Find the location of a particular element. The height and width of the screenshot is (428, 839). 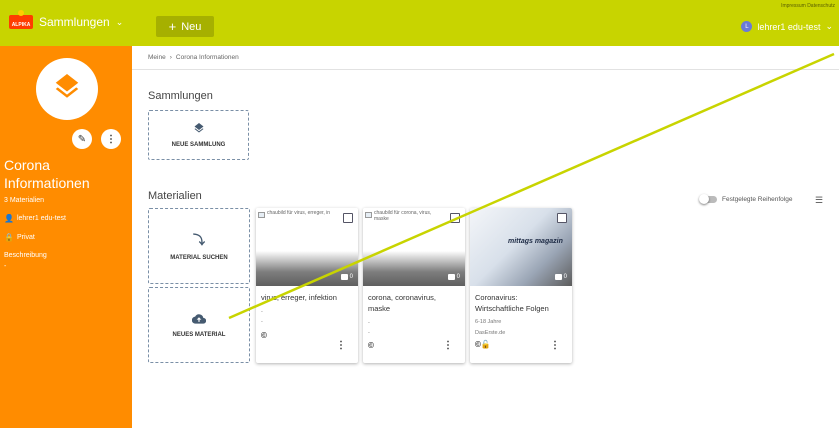

description-value: - is located at coordinates (5, 266).